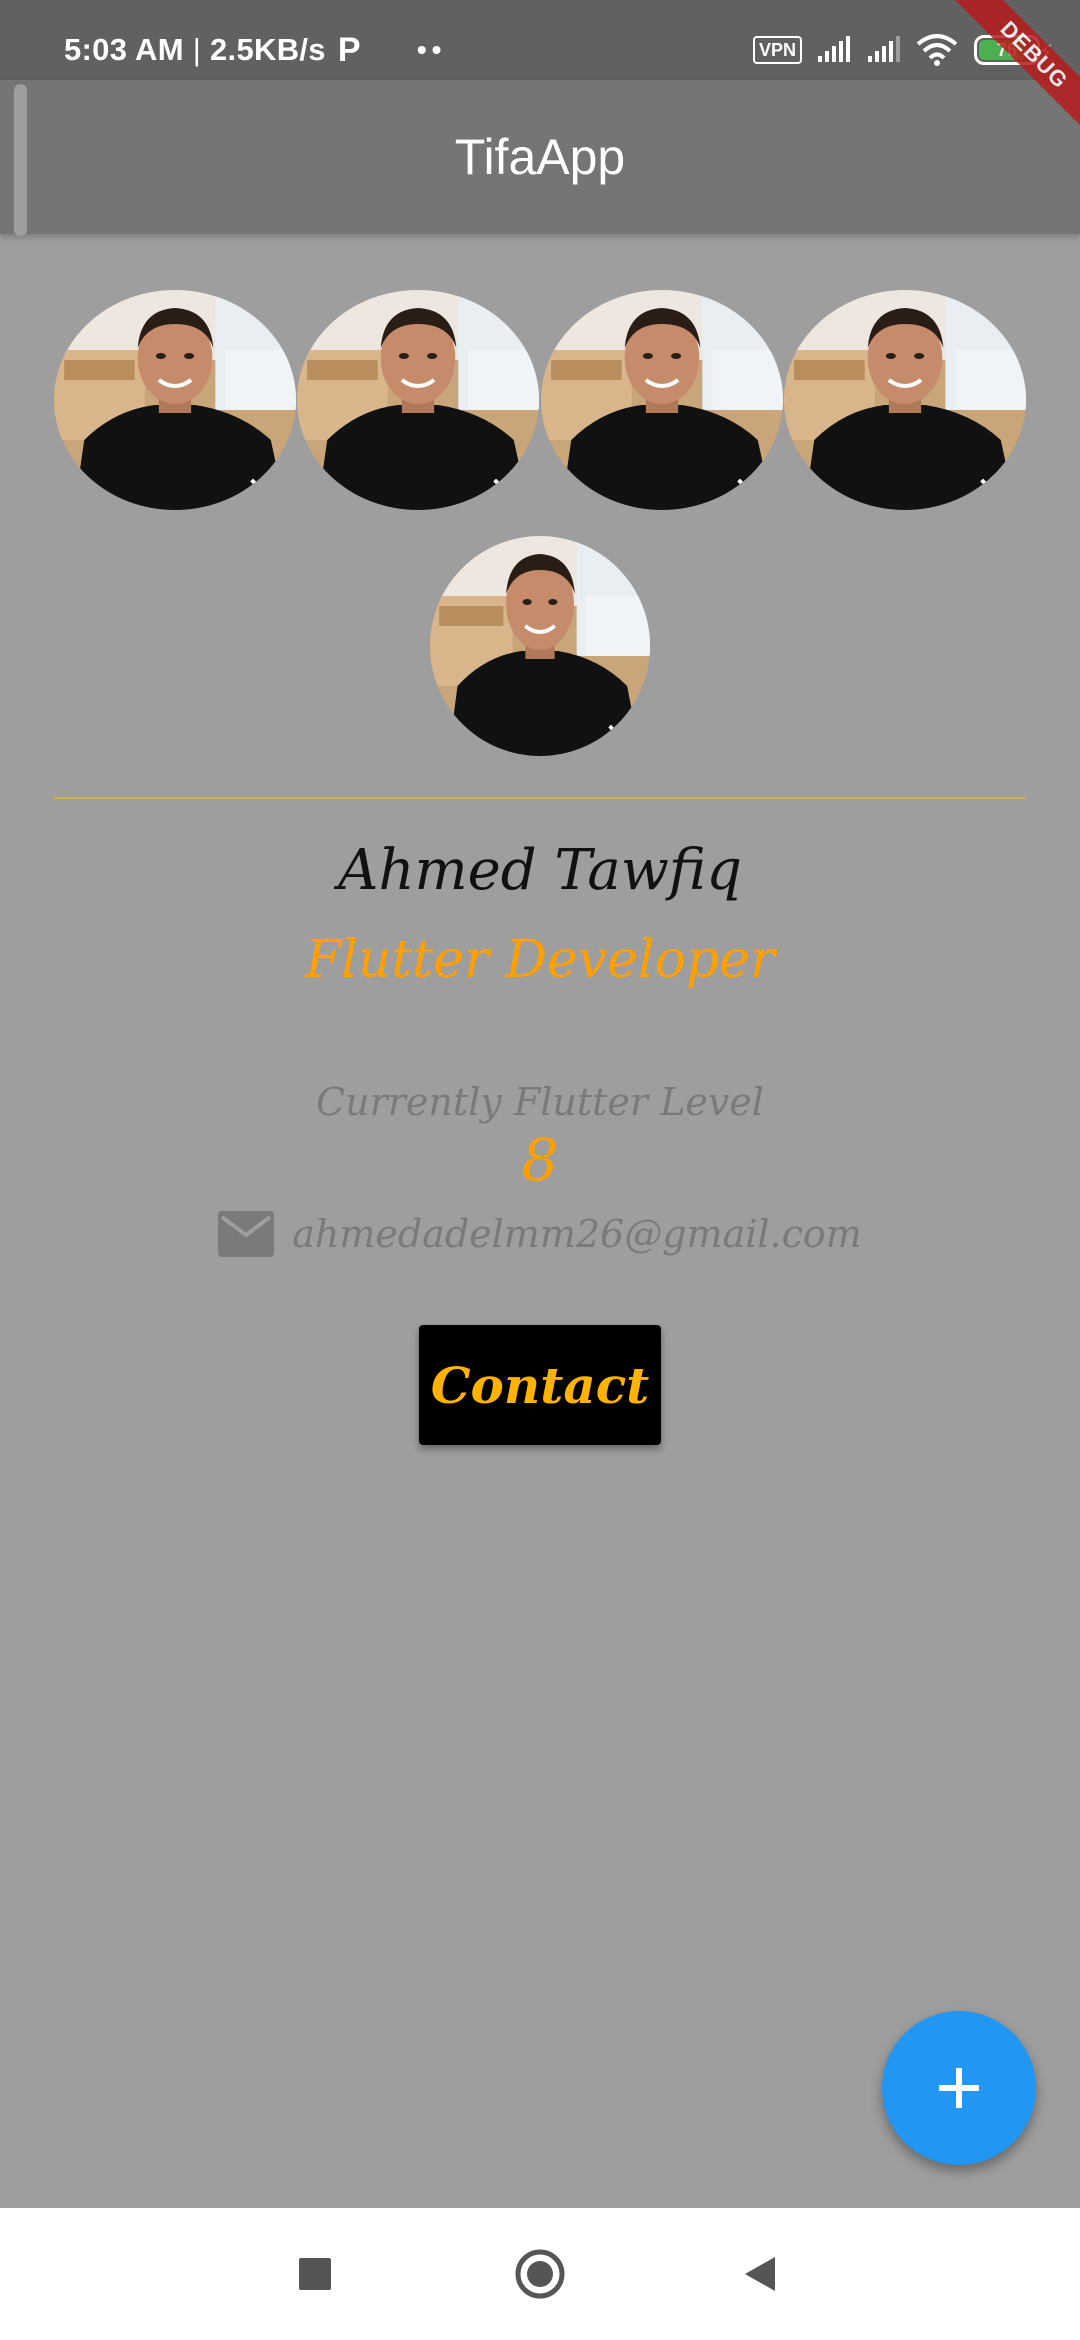 The width and height of the screenshot is (1080, 2340). I want to click on level-label: Currently Flutter Level, so click(540, 1102).